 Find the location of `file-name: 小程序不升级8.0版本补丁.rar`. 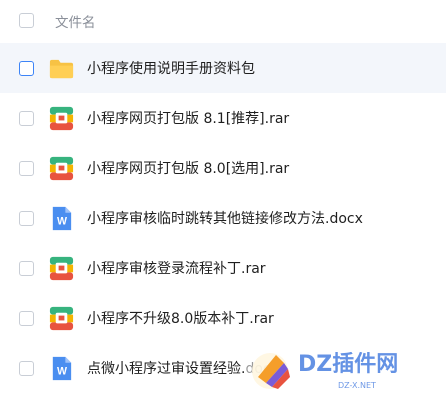

file-name: 小程序不升级8.0版本补丁.rar is located at coordinates (180, 318).